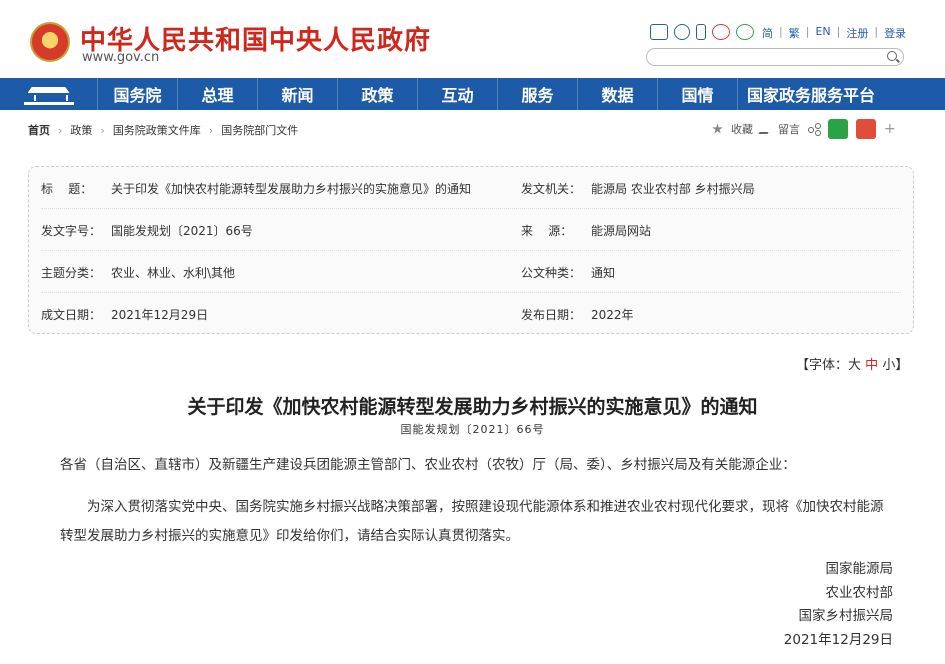 The height and width of the screenshot is (664, 945). I want to click on breadcrumb-home: 首页, so click(39, 130).